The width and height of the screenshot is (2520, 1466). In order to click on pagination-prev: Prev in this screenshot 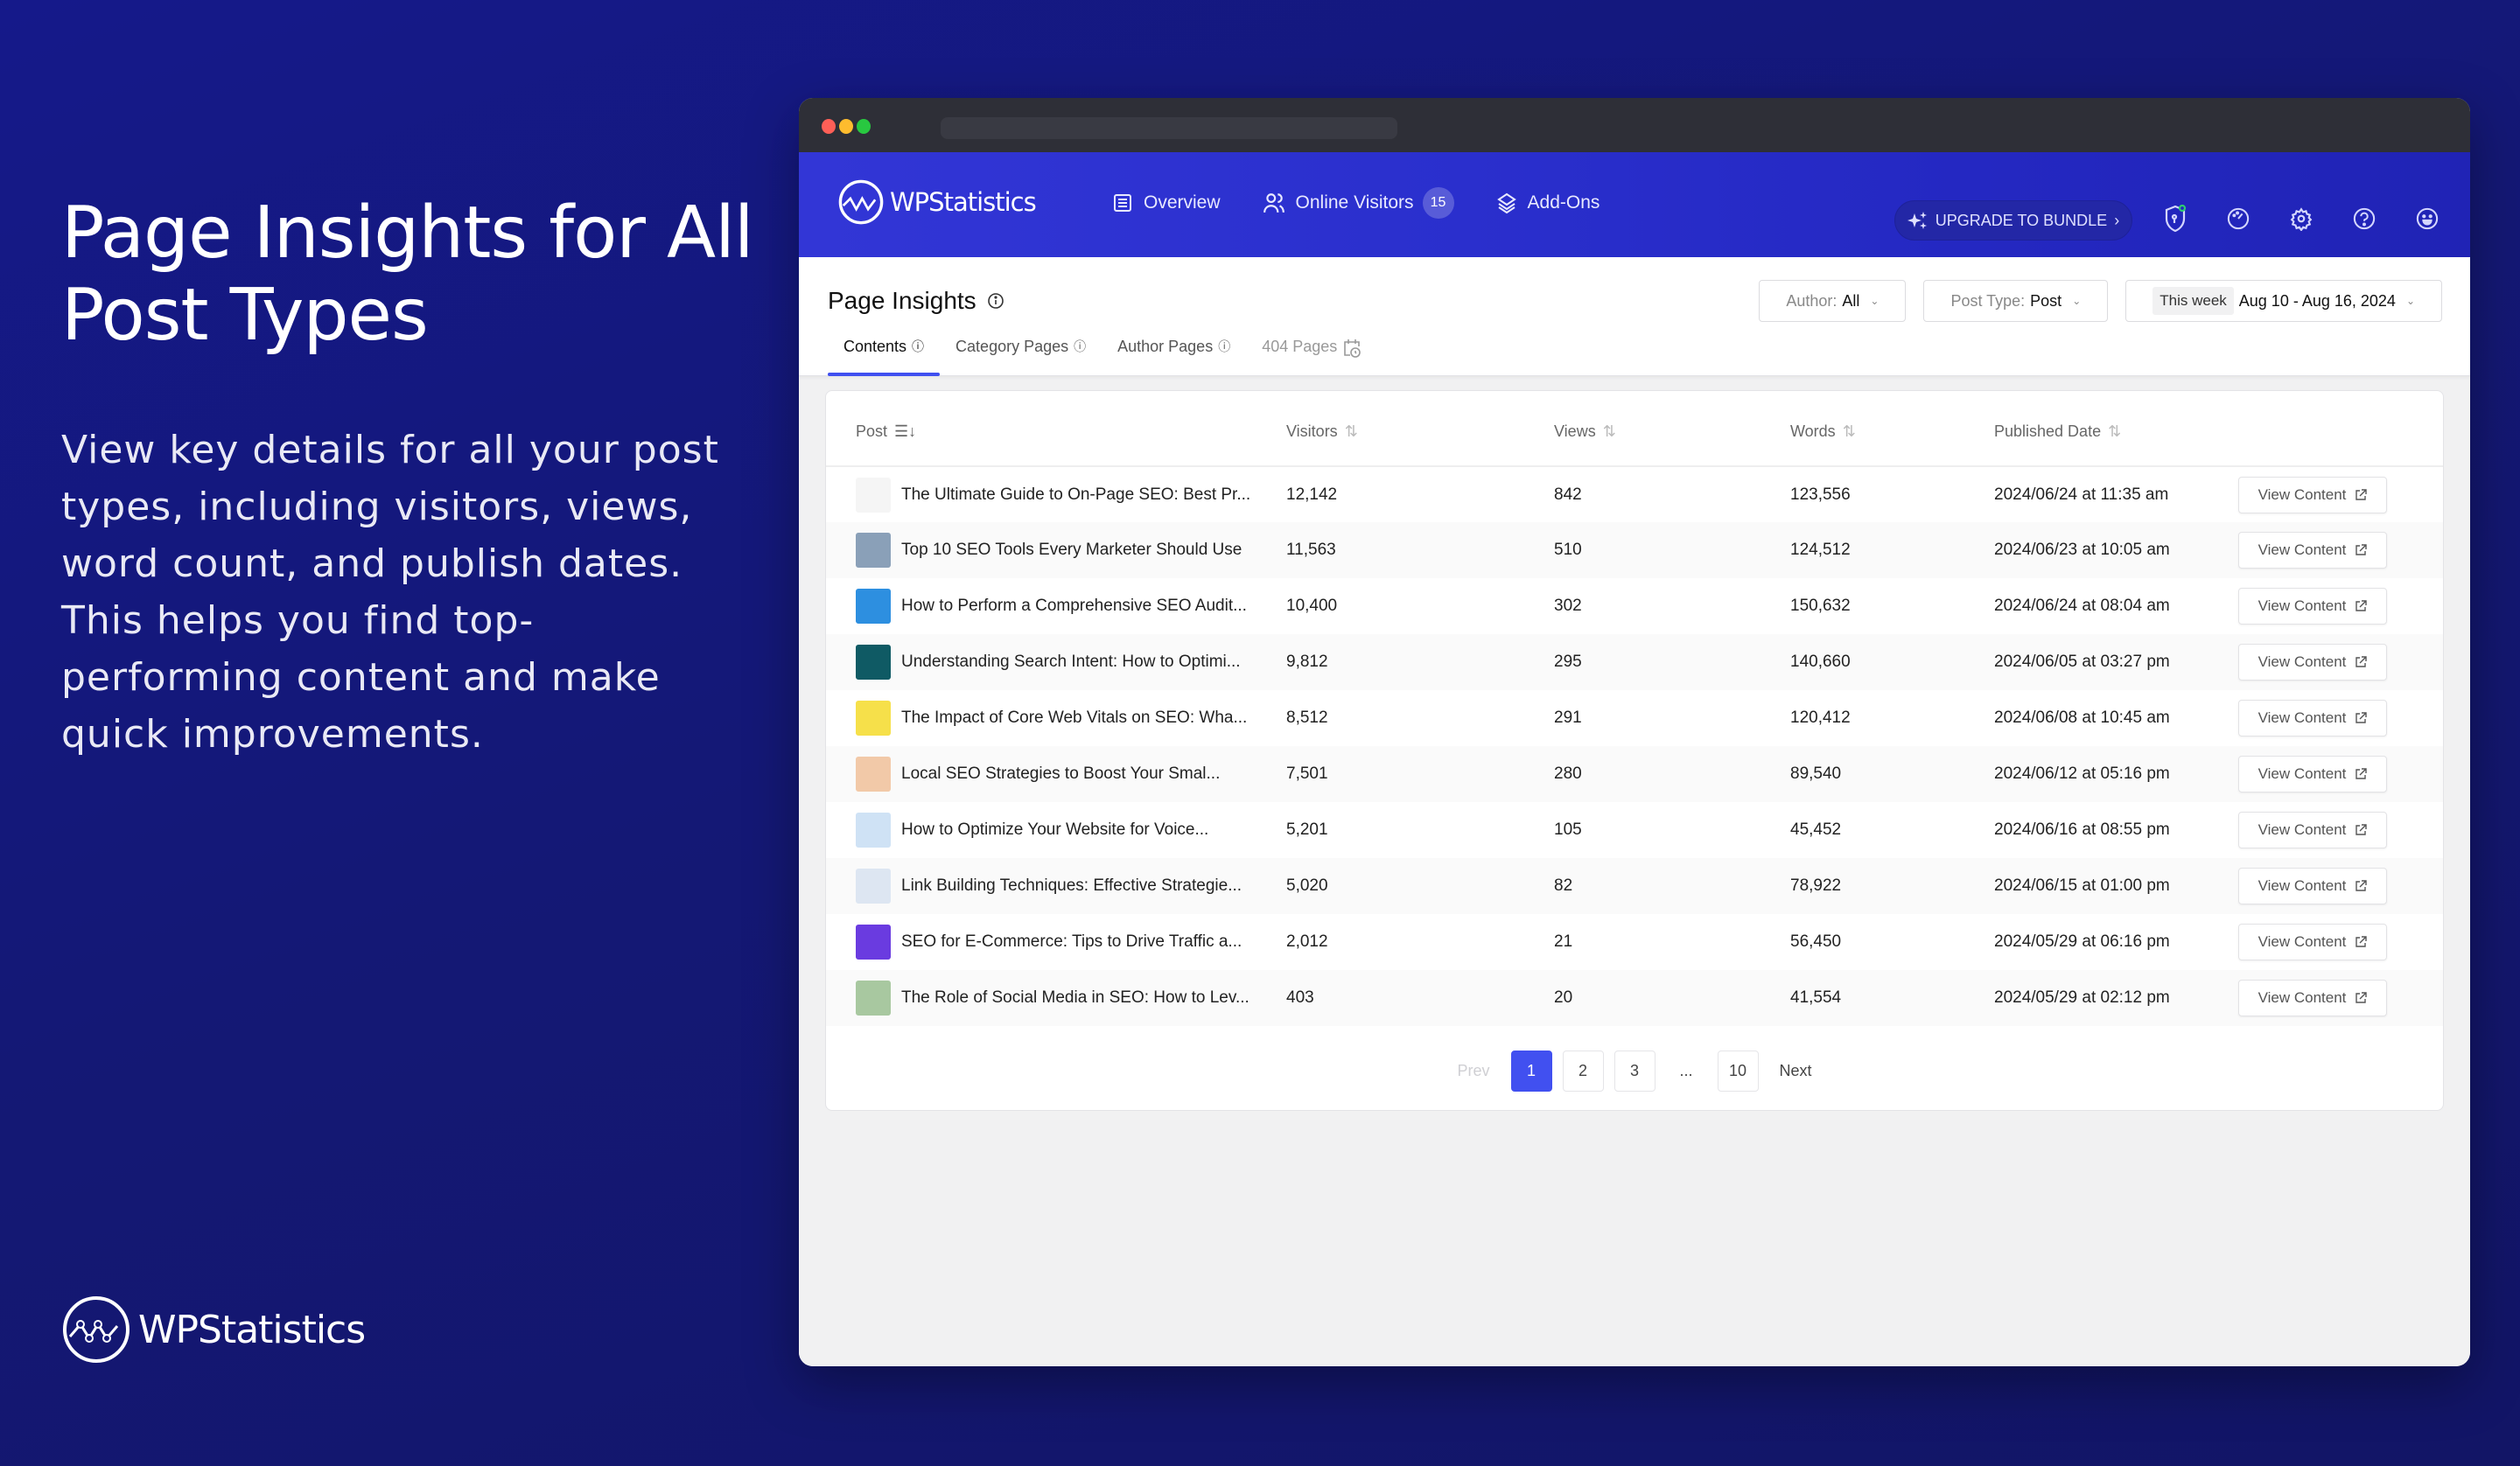, I will do `click(1473, 1071)`.